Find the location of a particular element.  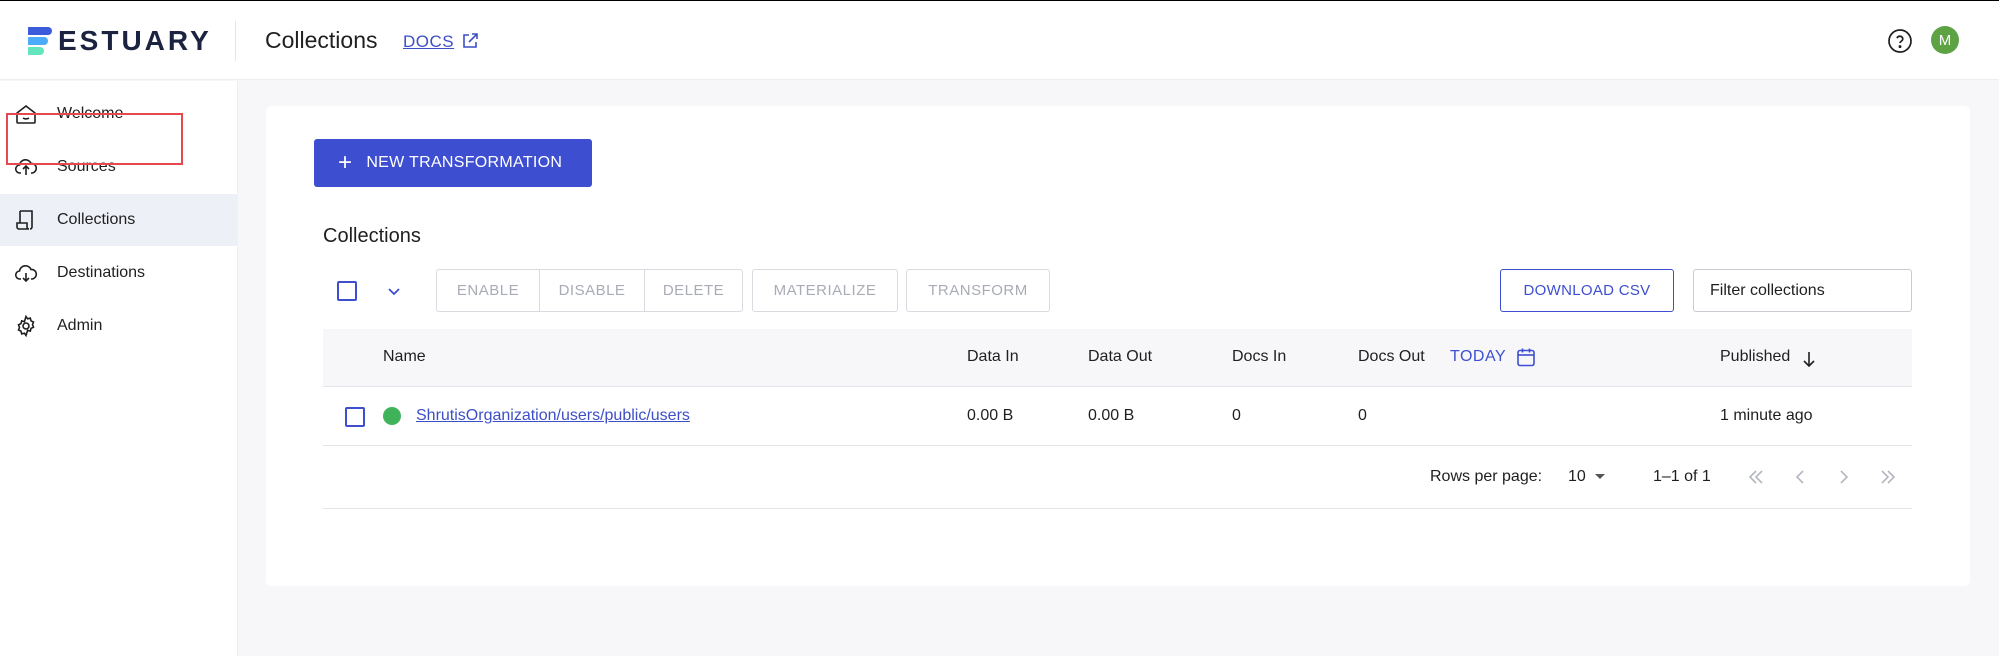

new-transformation-label: NEW TRANSFORMATION is located at coordinates (464, 162).